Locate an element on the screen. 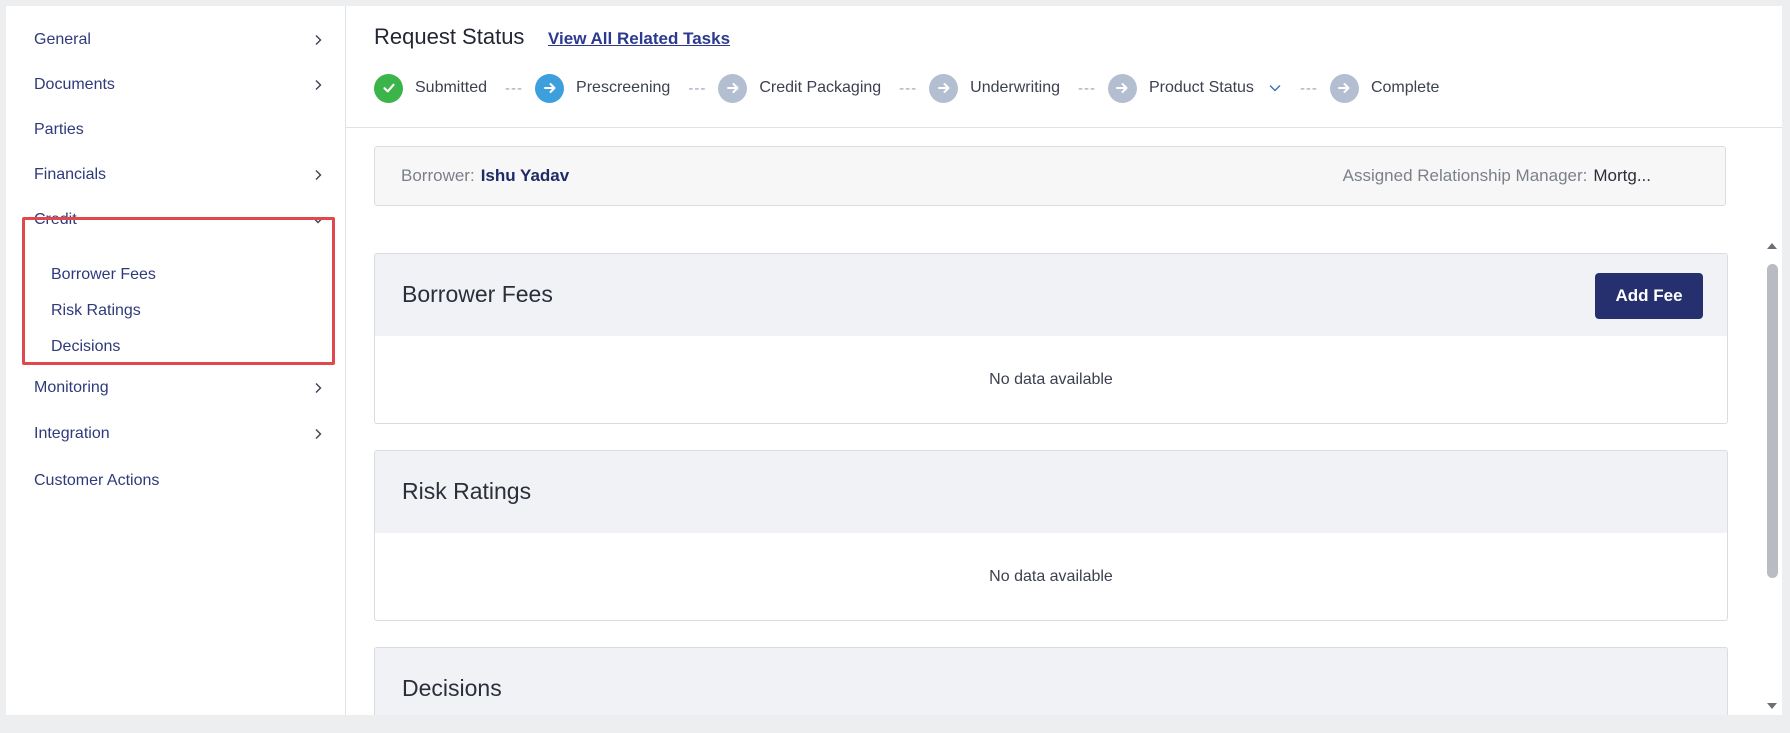 Image resolution: width=1790 pixels, height=733 pixels. sidebar-item-label: Credit is located at coordinates (55, 219).